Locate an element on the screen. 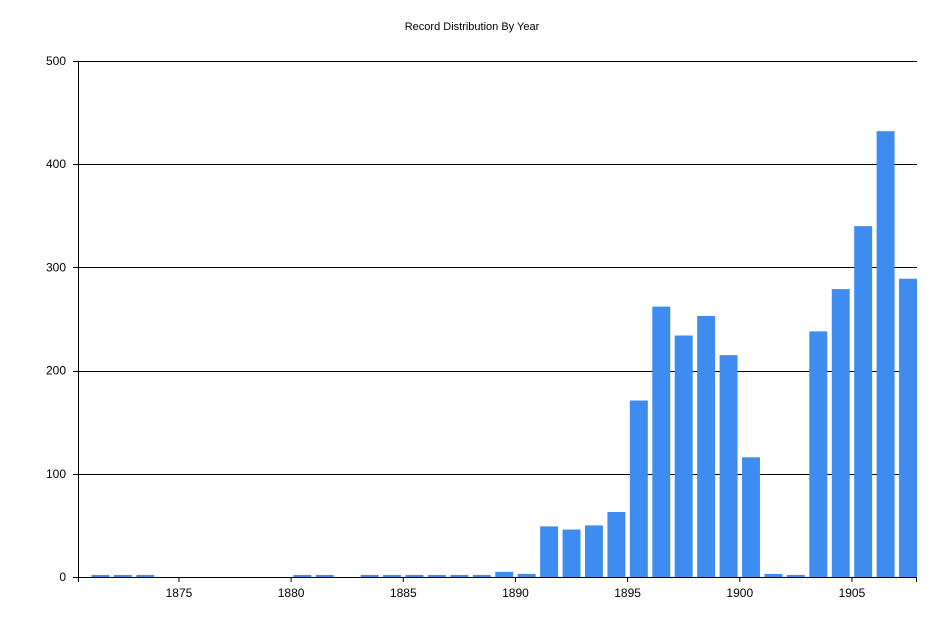  bar-1903 is located at coordinates (795, 575).